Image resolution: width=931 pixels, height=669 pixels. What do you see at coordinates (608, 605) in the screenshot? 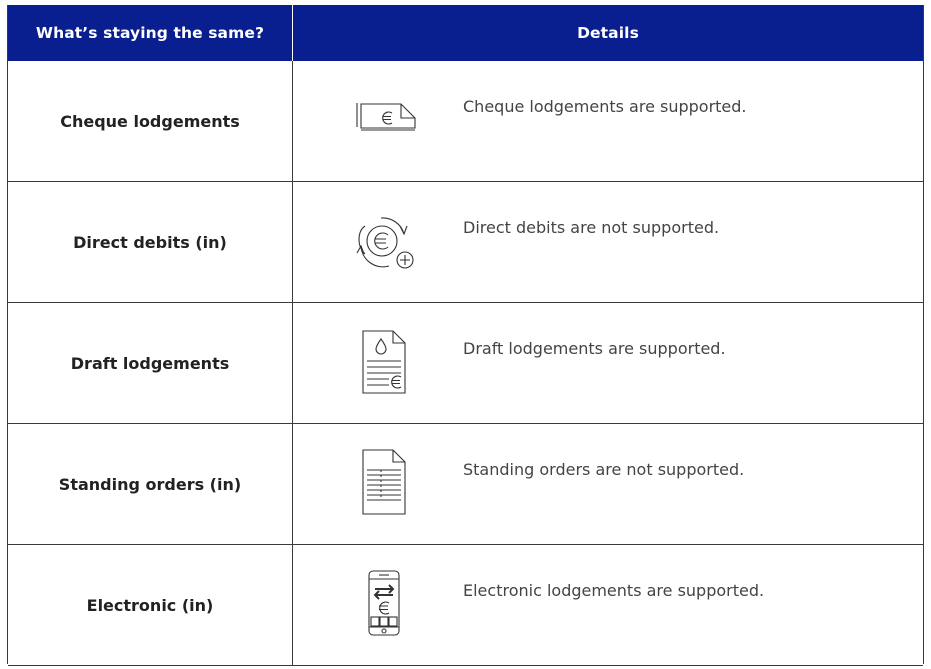
I see `row-detail-cell: Electronic lodgements are supported.` at bounding box center [608, 605].